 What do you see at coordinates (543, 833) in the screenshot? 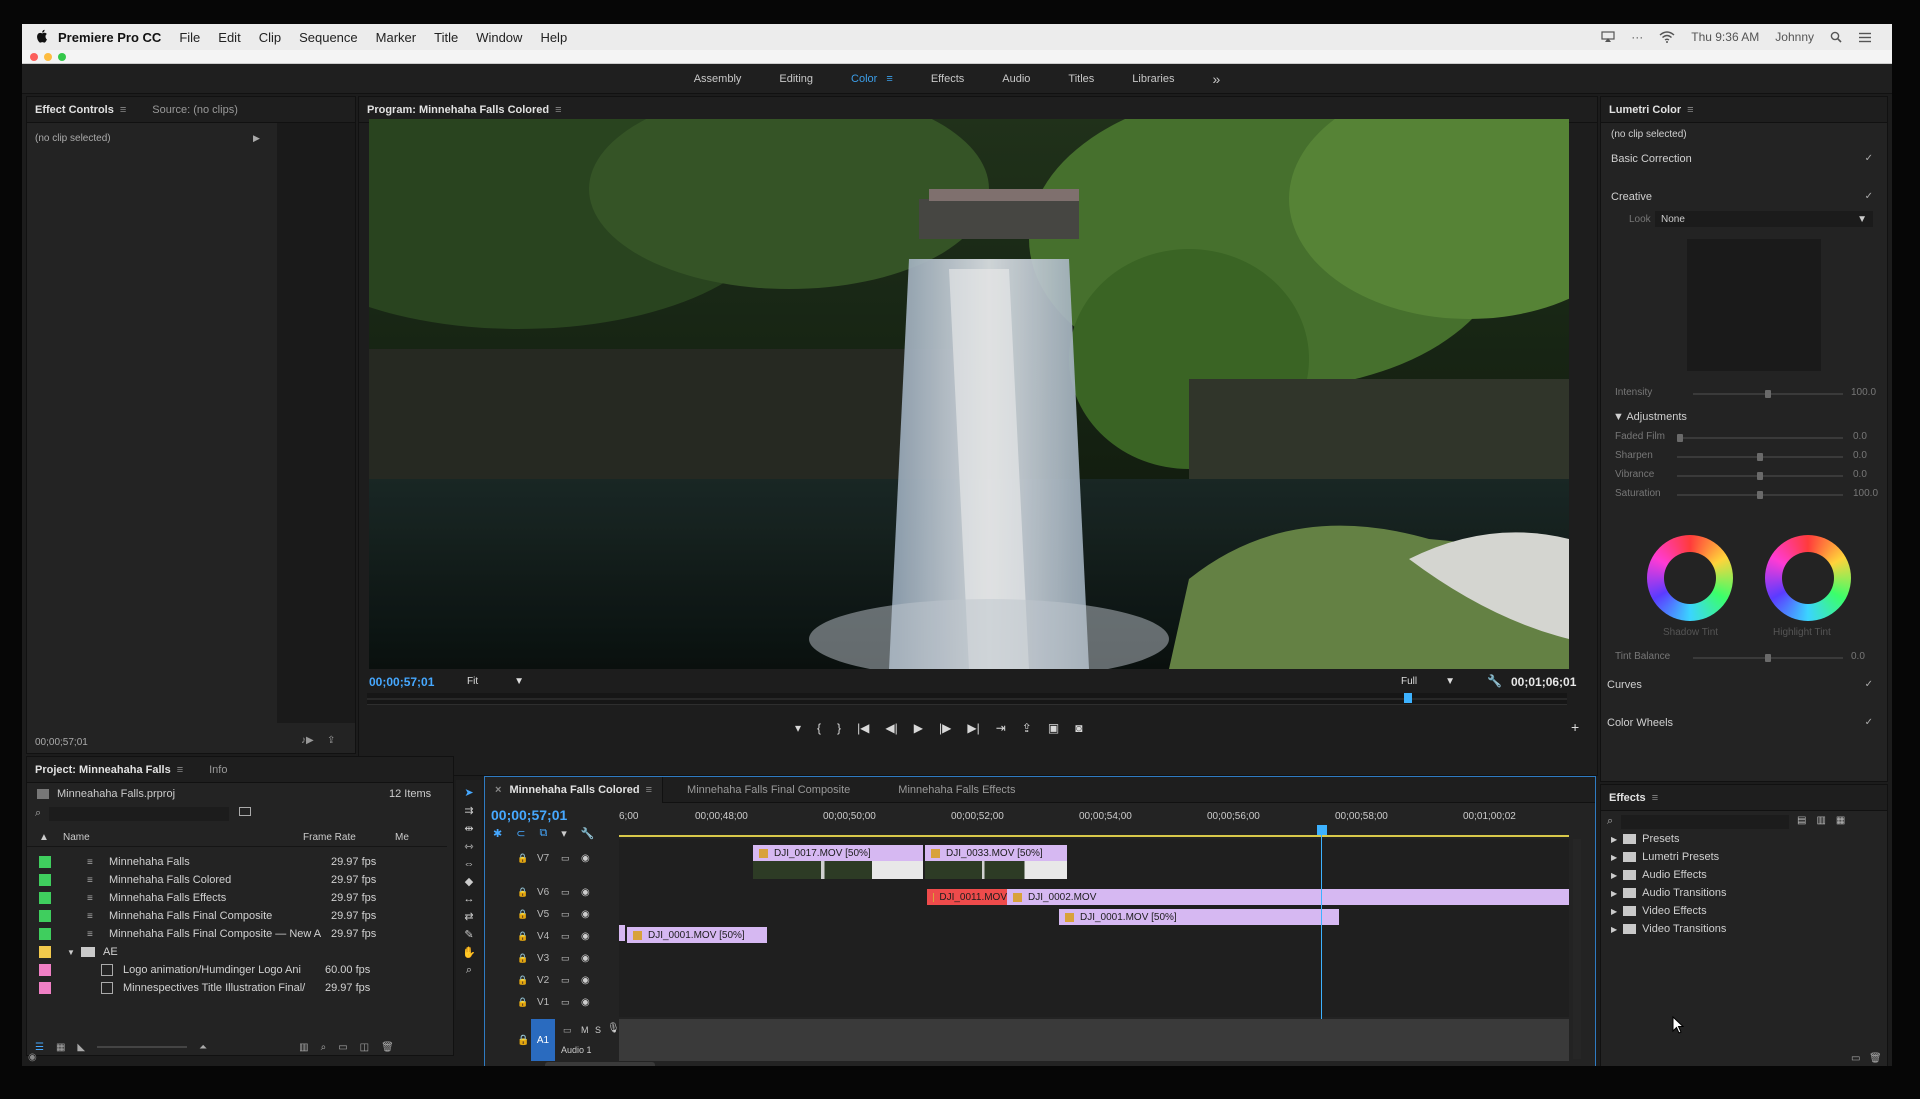
I see `nest-icon: ⧉` at bounding box center [543, 833].